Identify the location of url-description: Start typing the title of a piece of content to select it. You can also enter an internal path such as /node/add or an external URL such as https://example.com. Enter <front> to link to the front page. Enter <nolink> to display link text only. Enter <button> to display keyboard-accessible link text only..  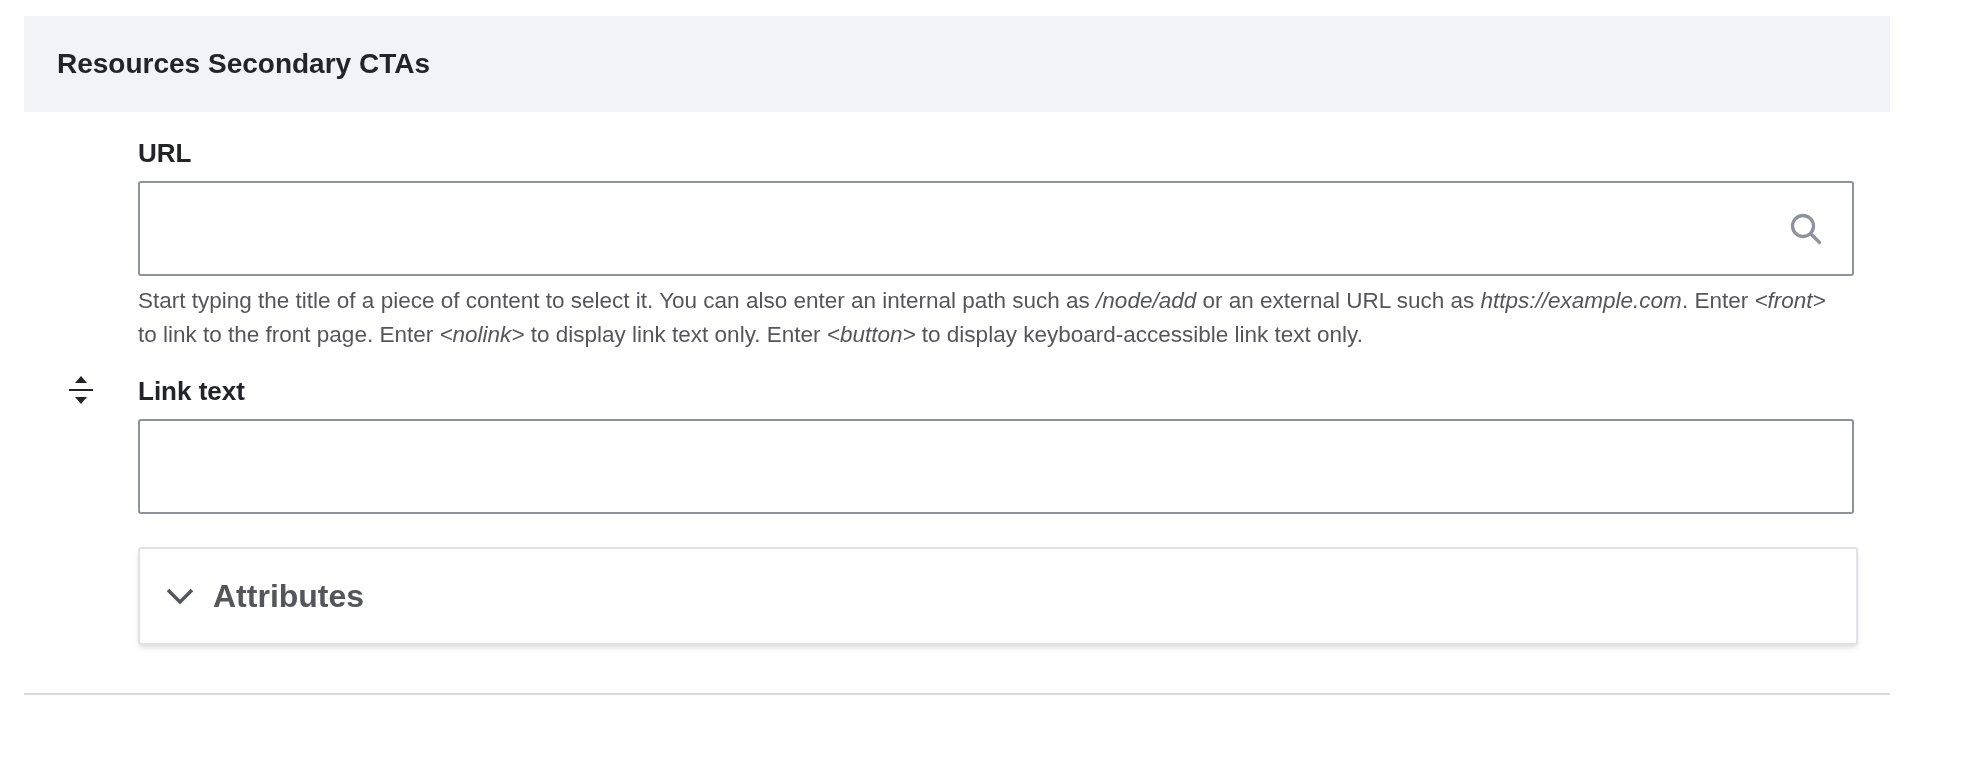
(982, 318).